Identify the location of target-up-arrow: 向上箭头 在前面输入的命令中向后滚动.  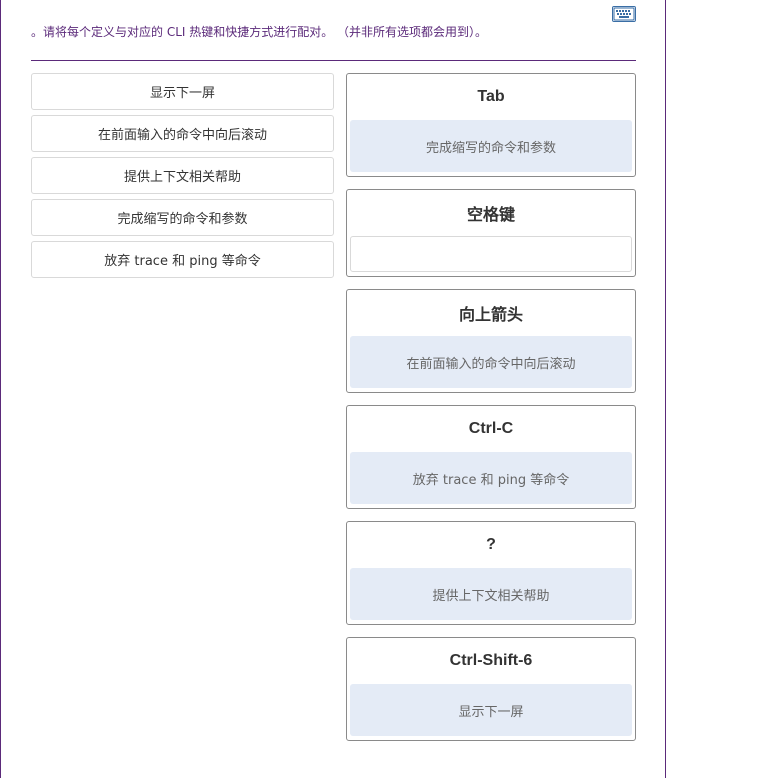
(491, 341).